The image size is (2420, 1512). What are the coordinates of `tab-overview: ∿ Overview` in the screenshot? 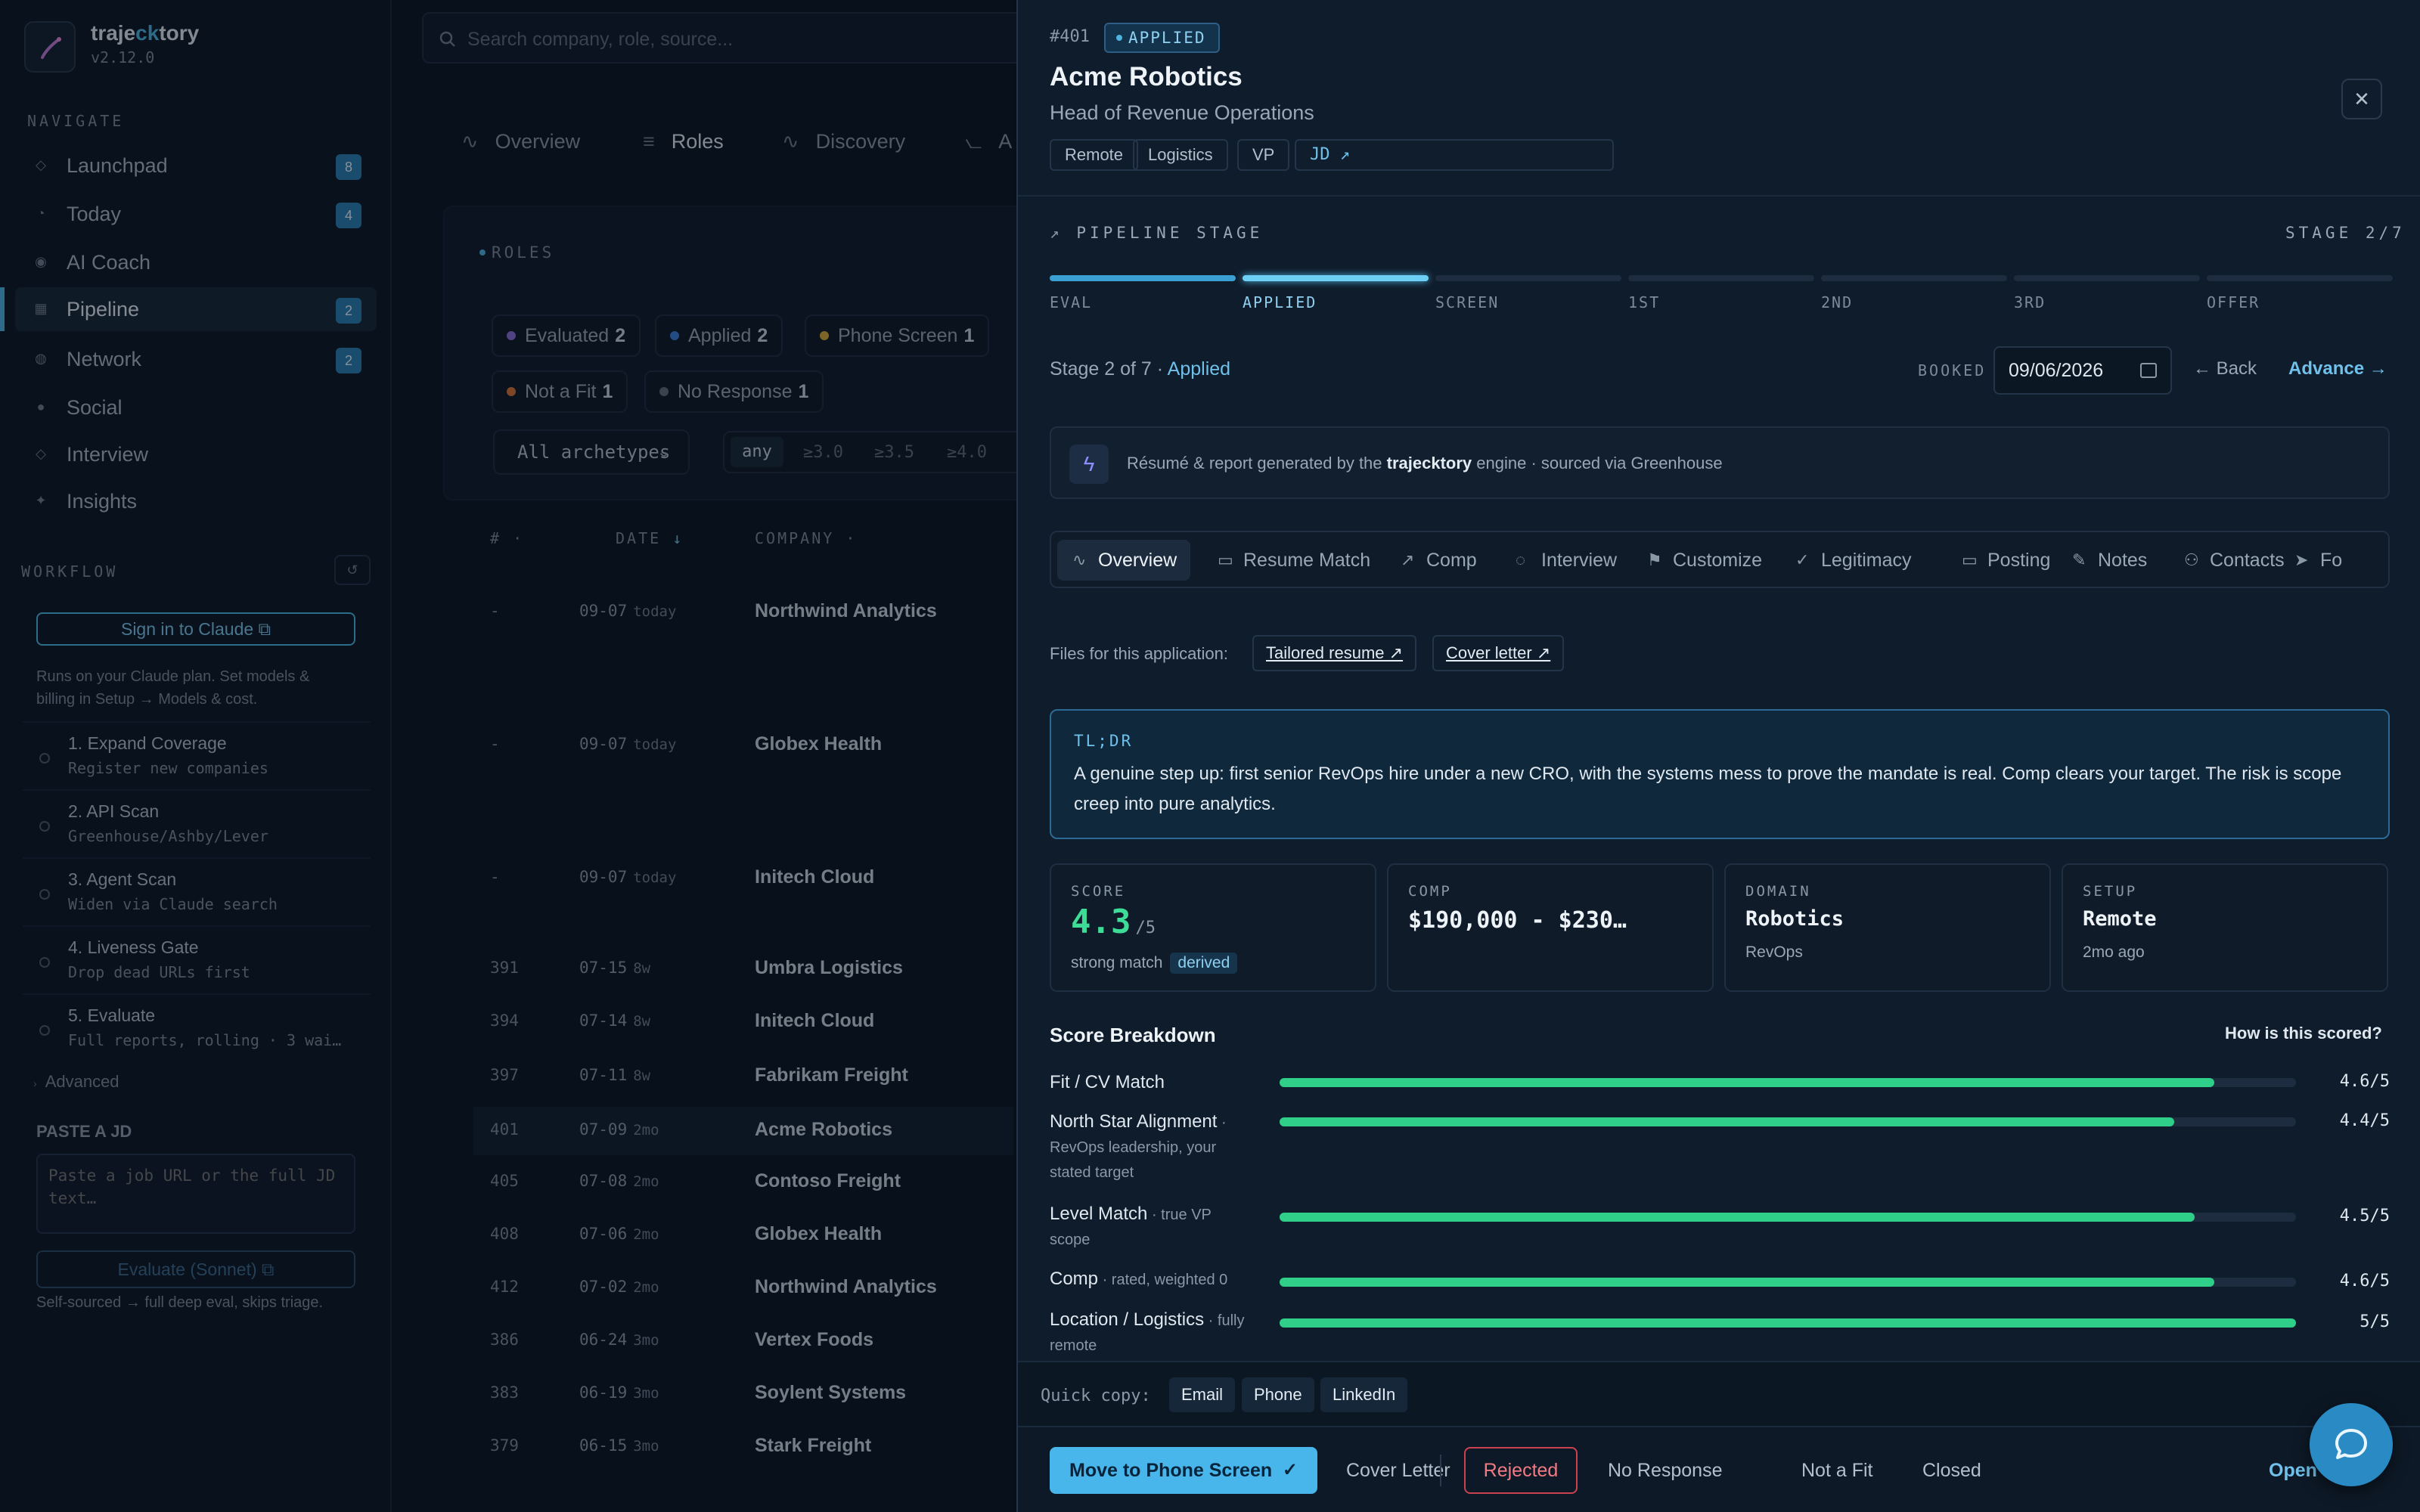 It's located at (1124, 560).